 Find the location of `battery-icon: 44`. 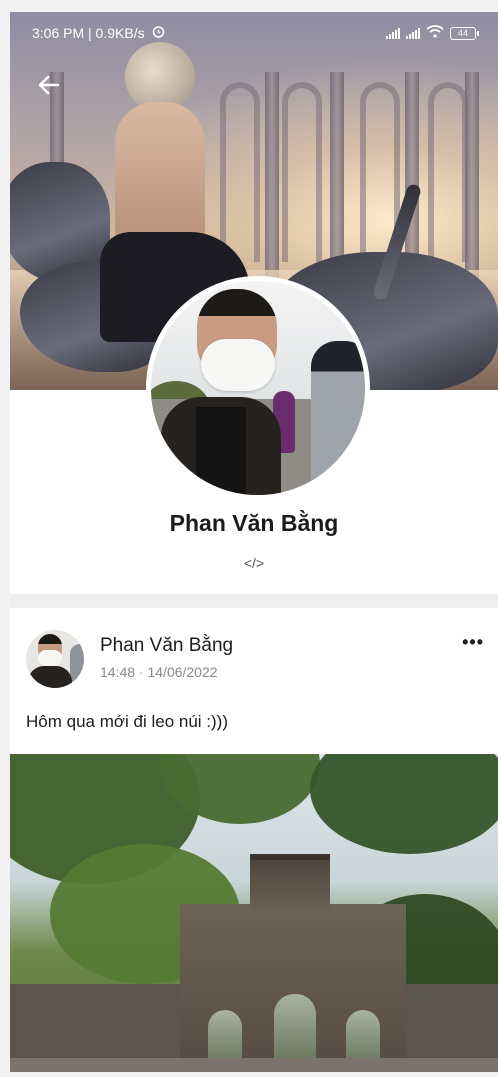

battery-icon: 44 is located at coordinates (464, 33).